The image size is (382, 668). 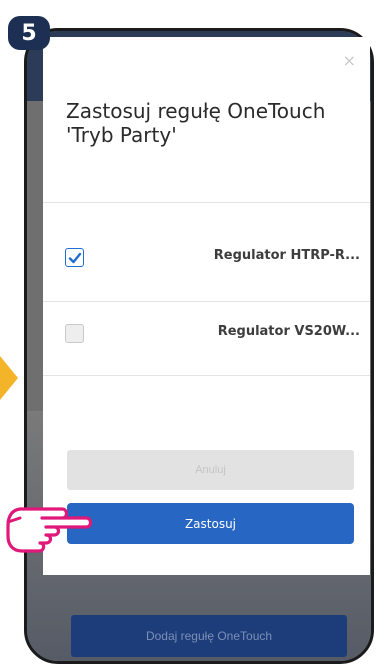 I want to click on pointing-hand-icon, so click(x=49, y=530).